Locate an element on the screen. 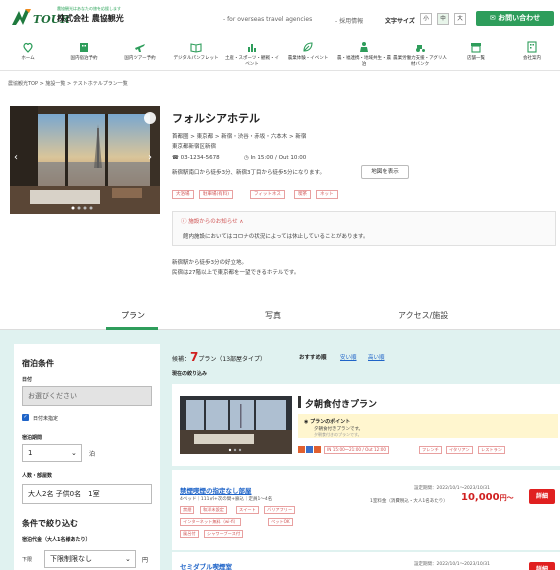 The image size is (560, 570). plan-chip: IN 15:00～21:00 / Out 12:00 is located at coordinates (357, 450).